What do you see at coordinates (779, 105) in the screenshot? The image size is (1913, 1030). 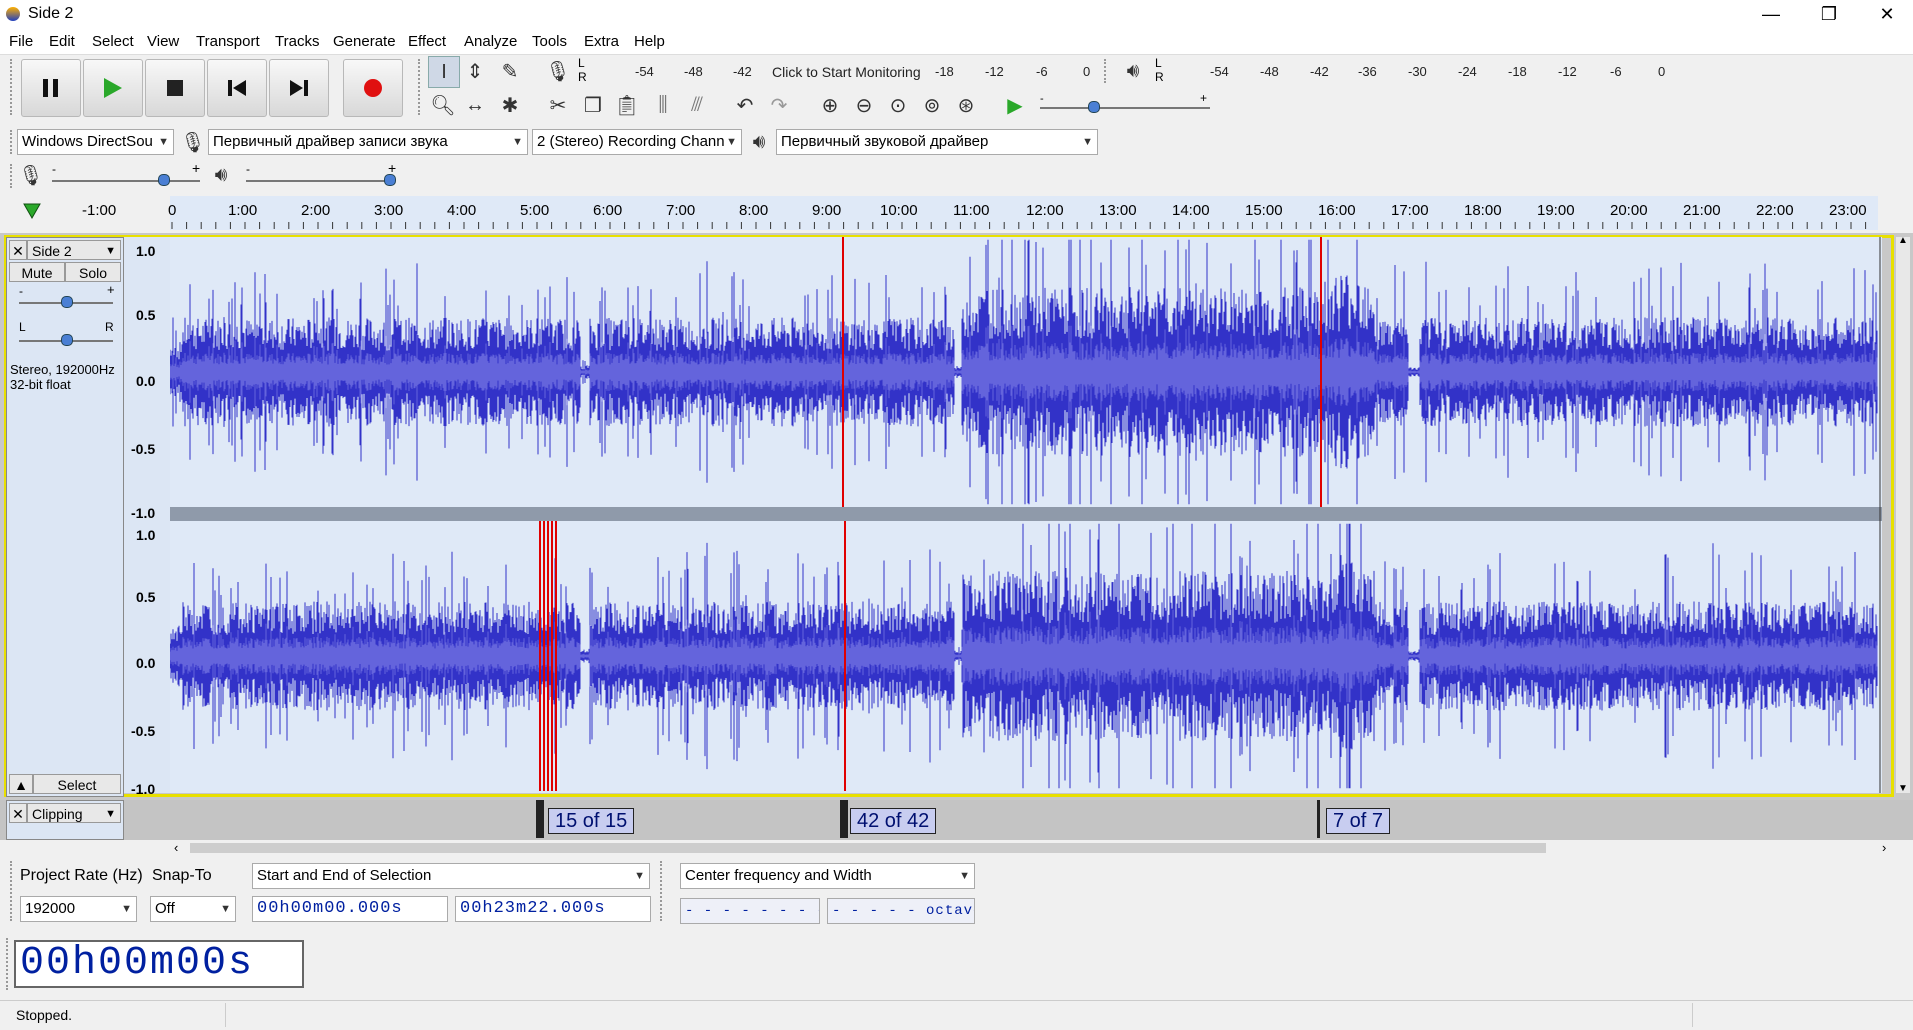 I see `redo-icon: ↷` at bounding box center [779, 105].